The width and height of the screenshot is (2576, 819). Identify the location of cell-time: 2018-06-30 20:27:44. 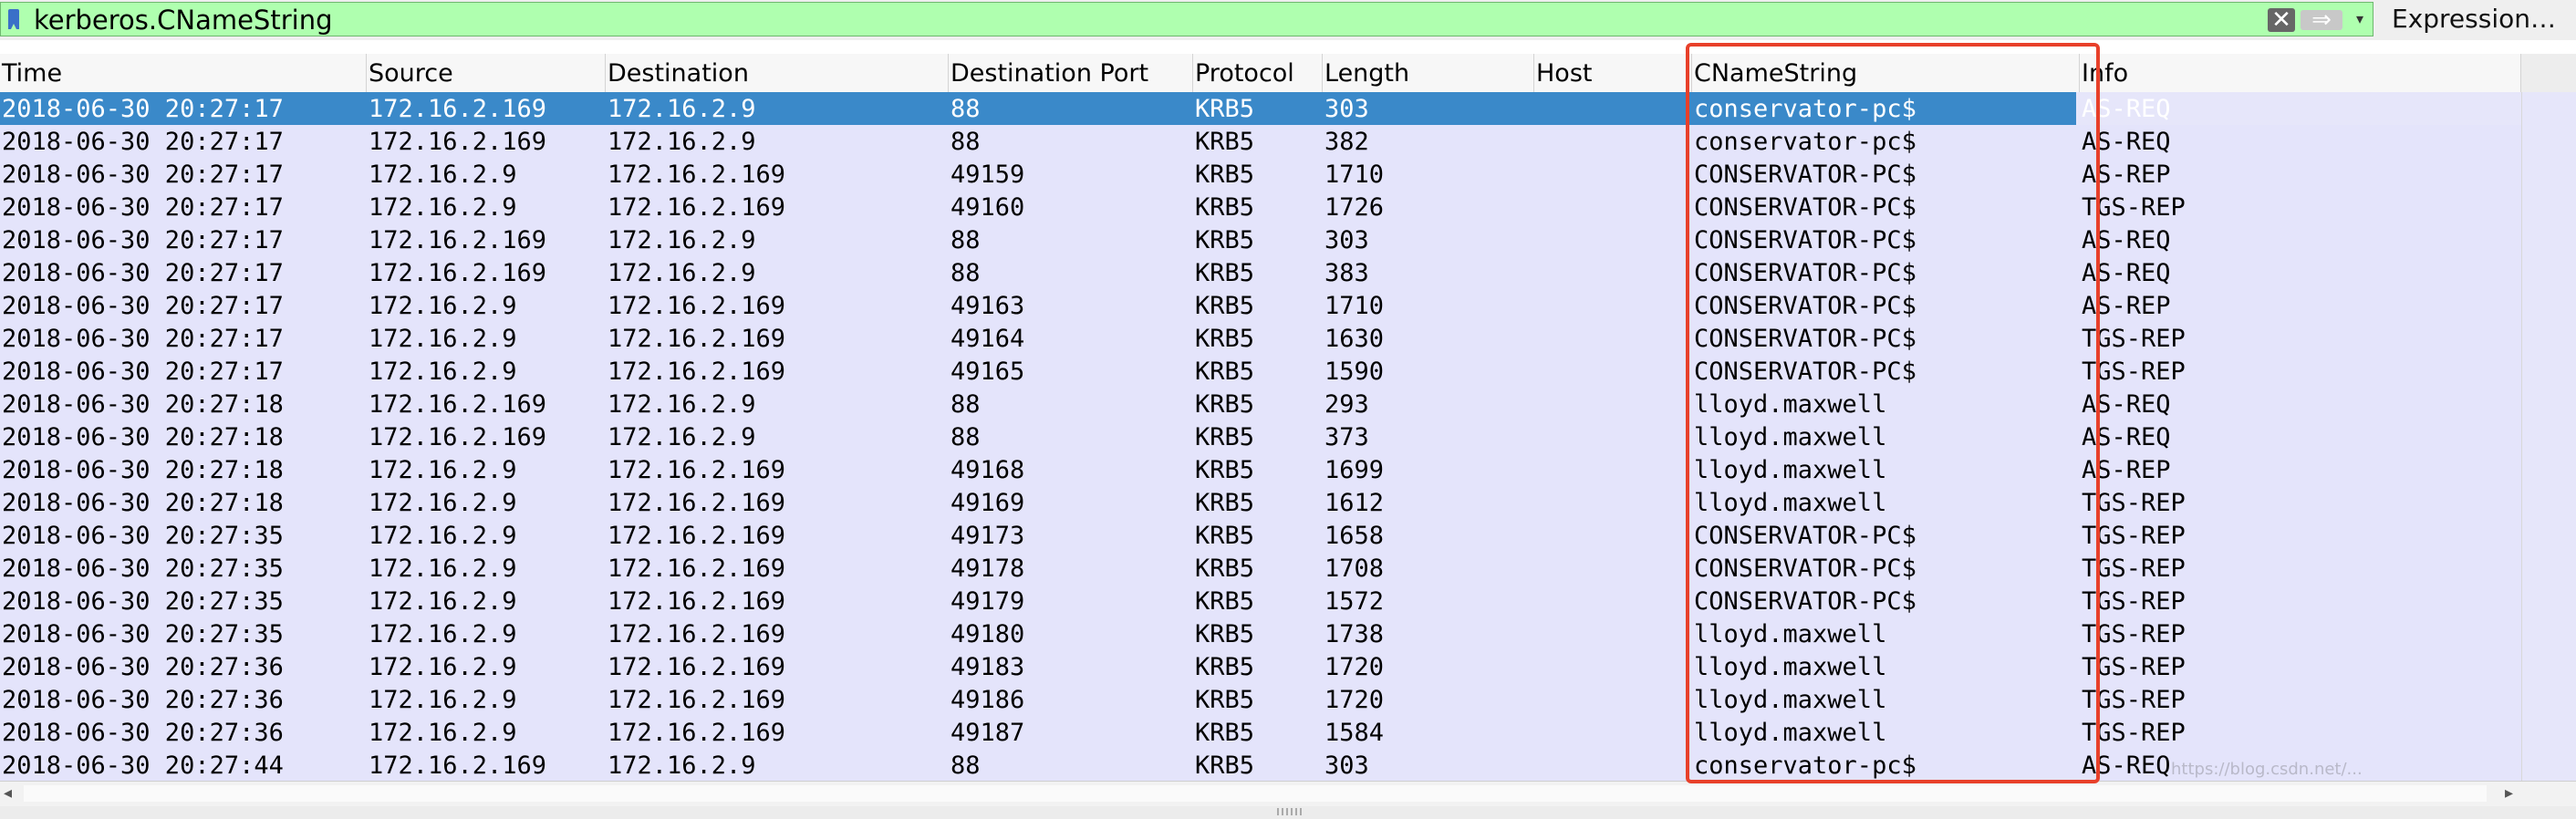
(143, 766).